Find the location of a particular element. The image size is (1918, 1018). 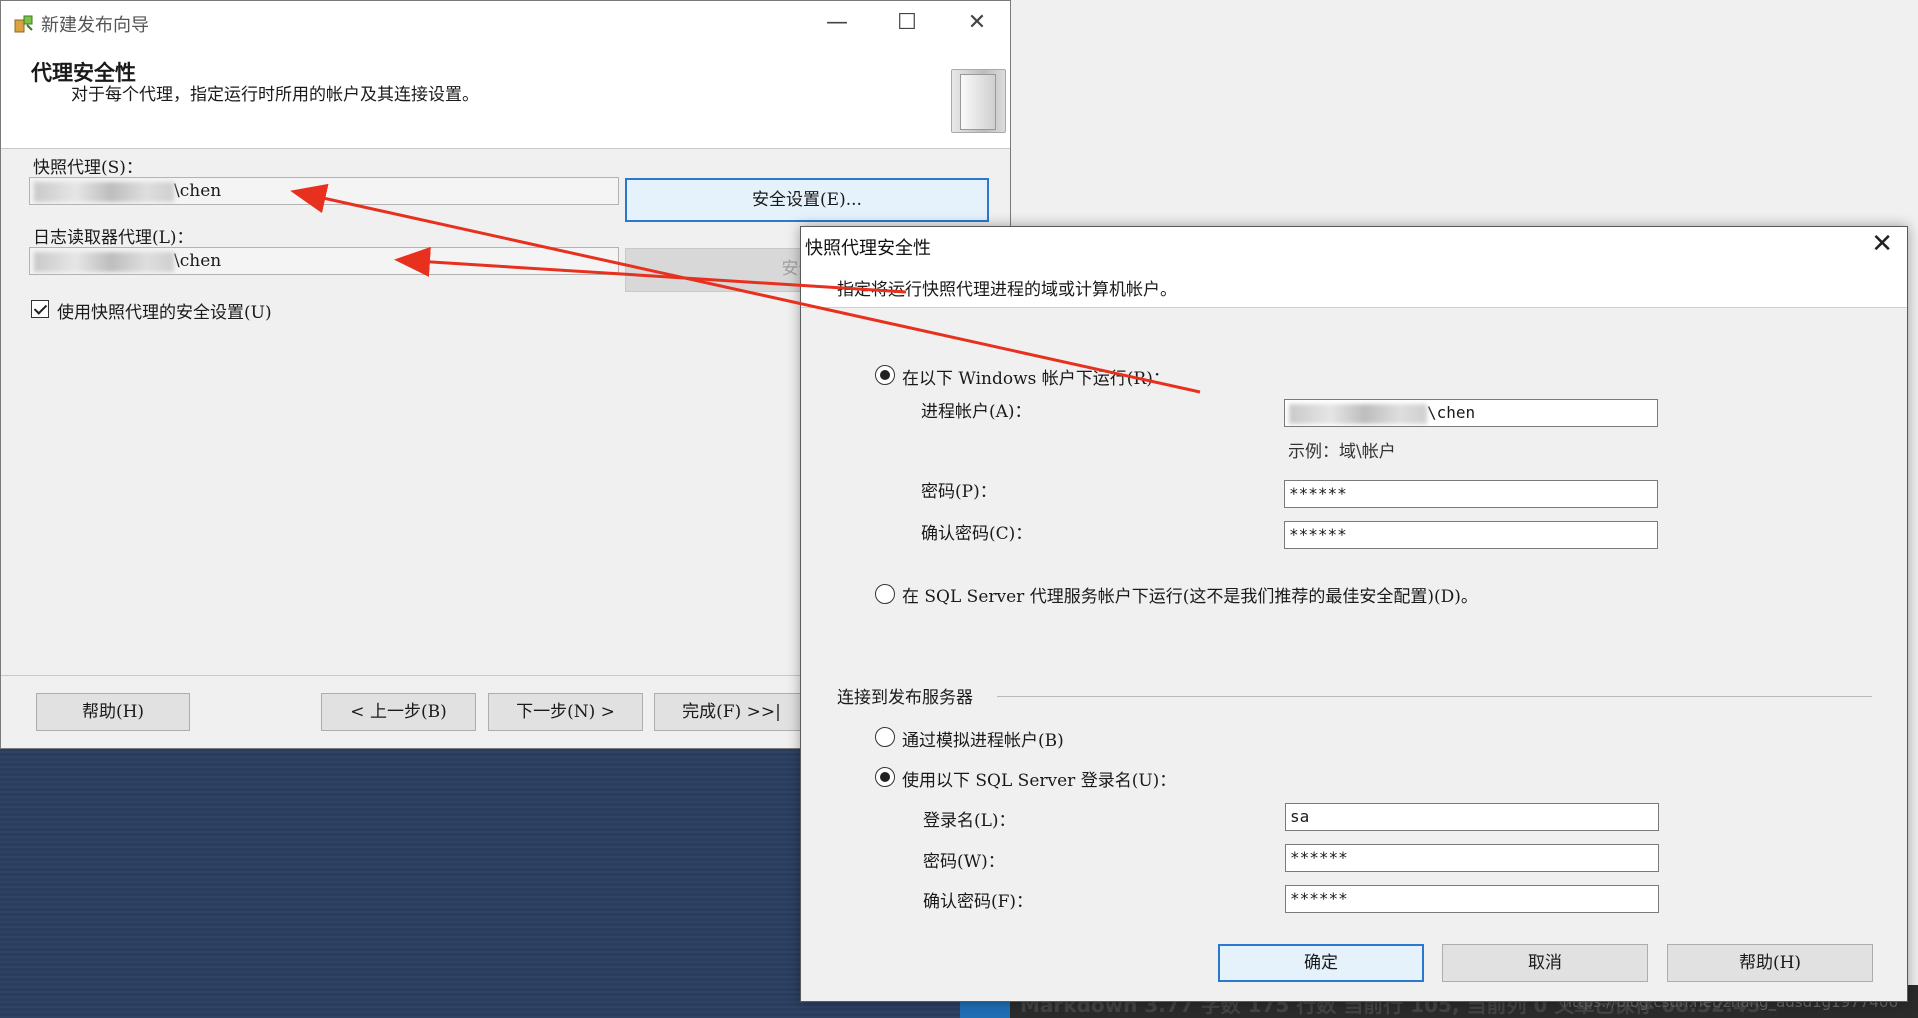

radio-impersonate is located at coordinates (885, 737).